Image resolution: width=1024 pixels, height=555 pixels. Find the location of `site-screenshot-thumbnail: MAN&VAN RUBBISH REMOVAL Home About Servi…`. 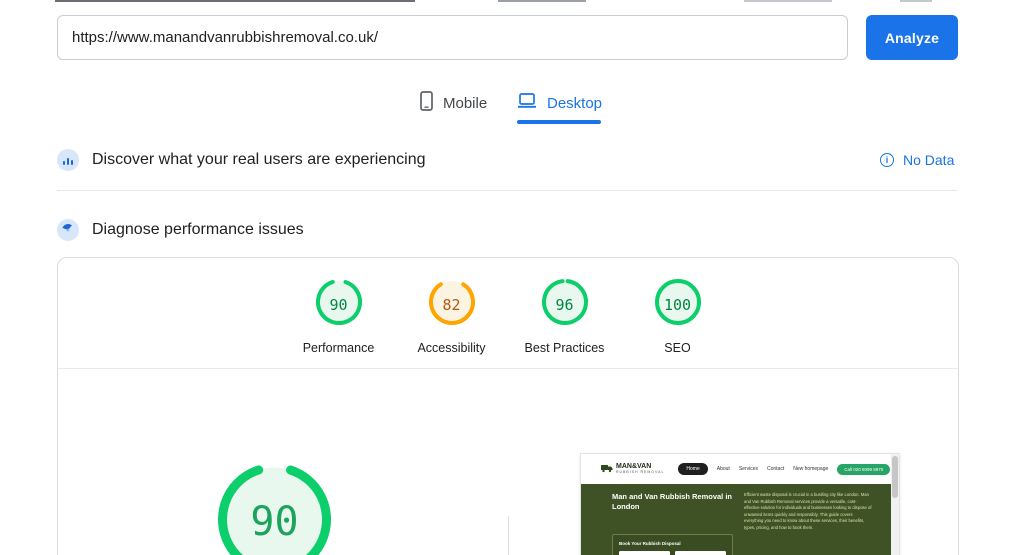

site-screenshot-thumbnail: MAN&VAN RUBBISH REMOVAL Home About Servi… is located at coordinates (740, 504).